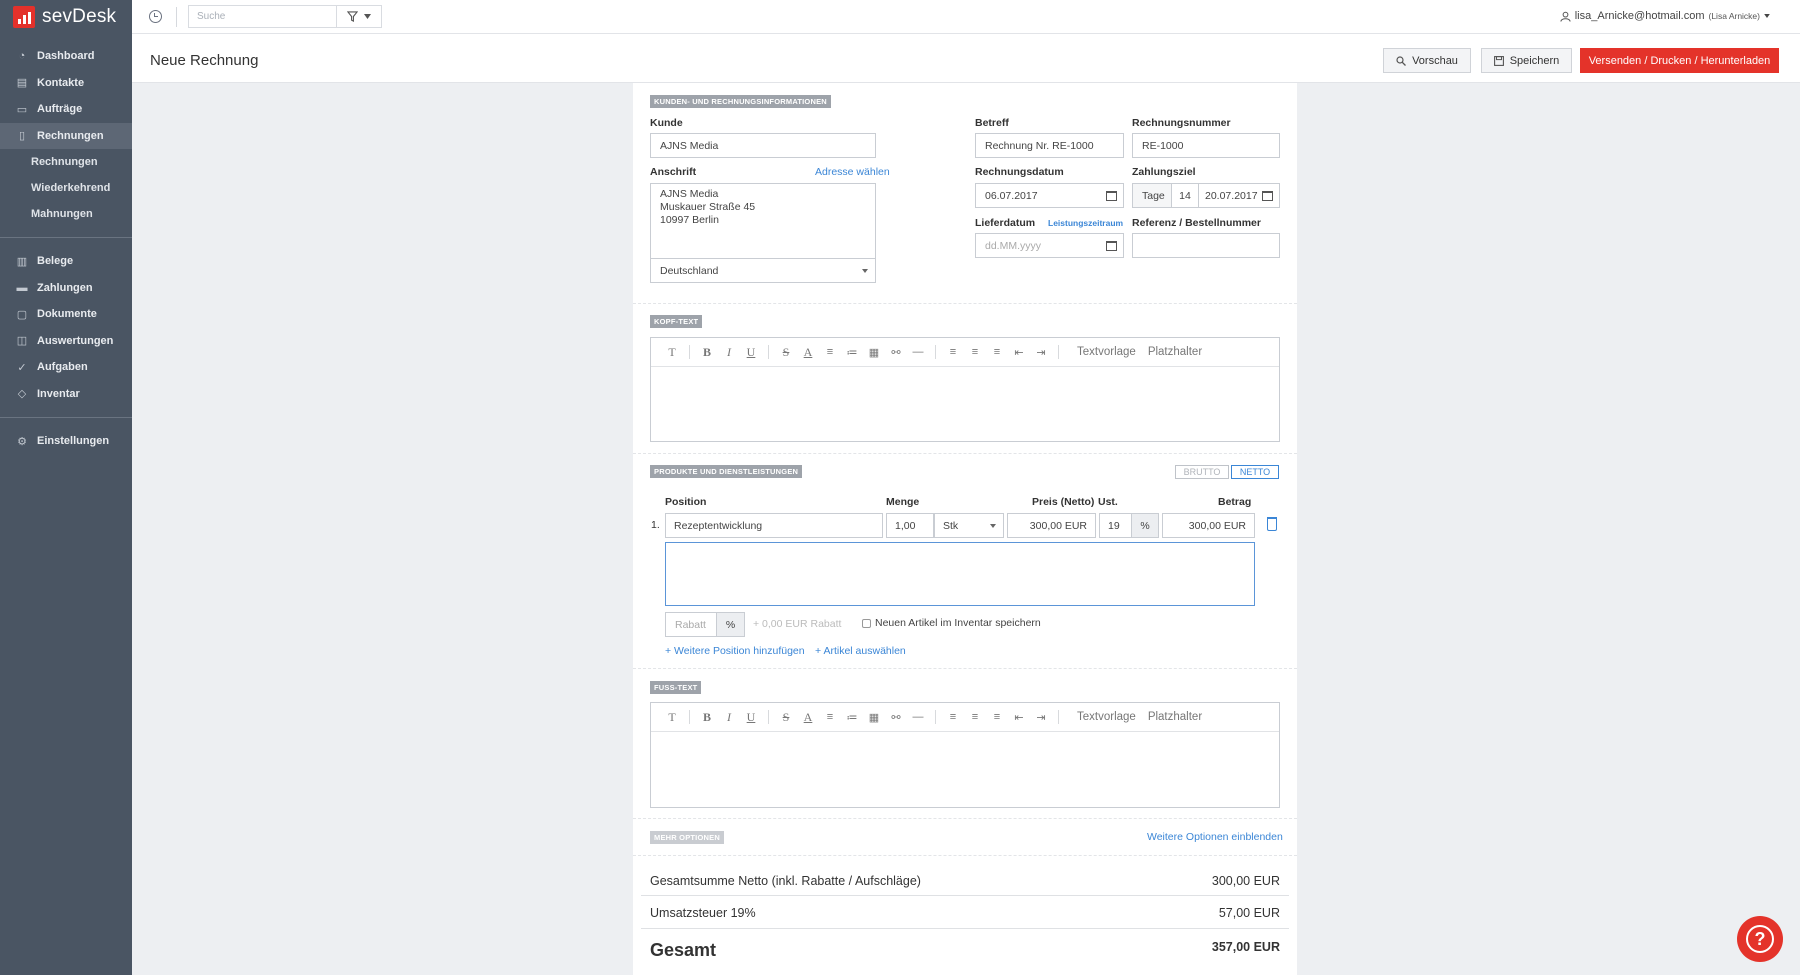 This screenshot has width=1800, height=975. Describe the element at coordinates (1115, 525) in the screenshot. I see `ust-input: 19` at that location.